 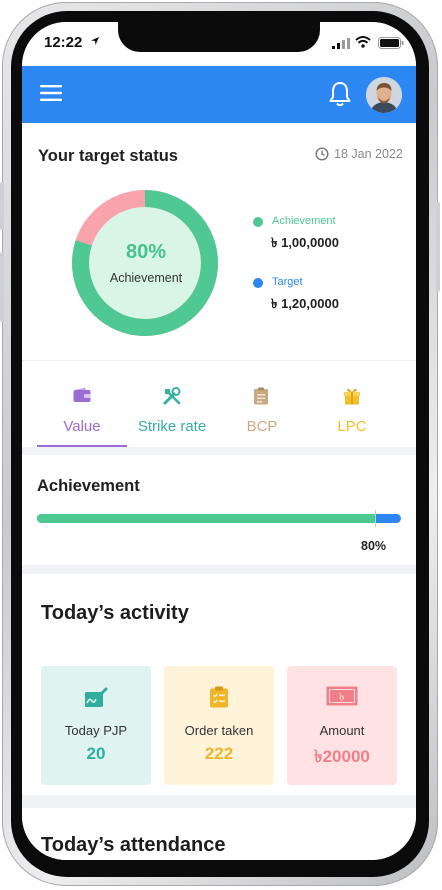 I want to click on legend-target-name: Target, so click(x=287, y=282).